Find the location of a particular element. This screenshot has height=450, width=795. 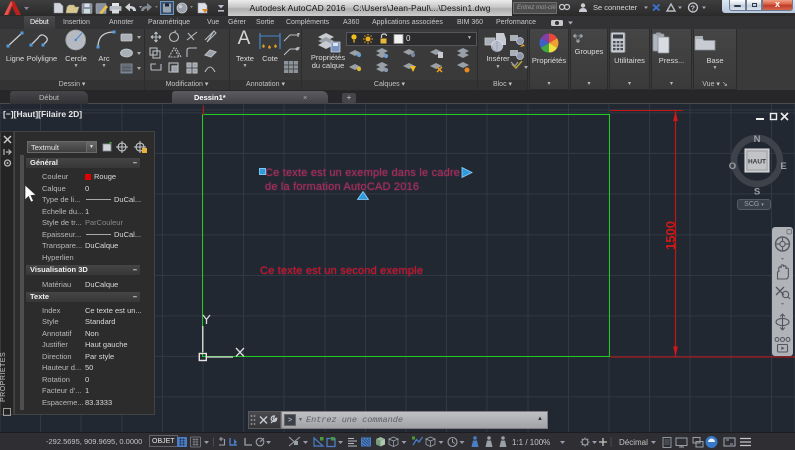

svg-text: O is located at coordinates (732, 166).